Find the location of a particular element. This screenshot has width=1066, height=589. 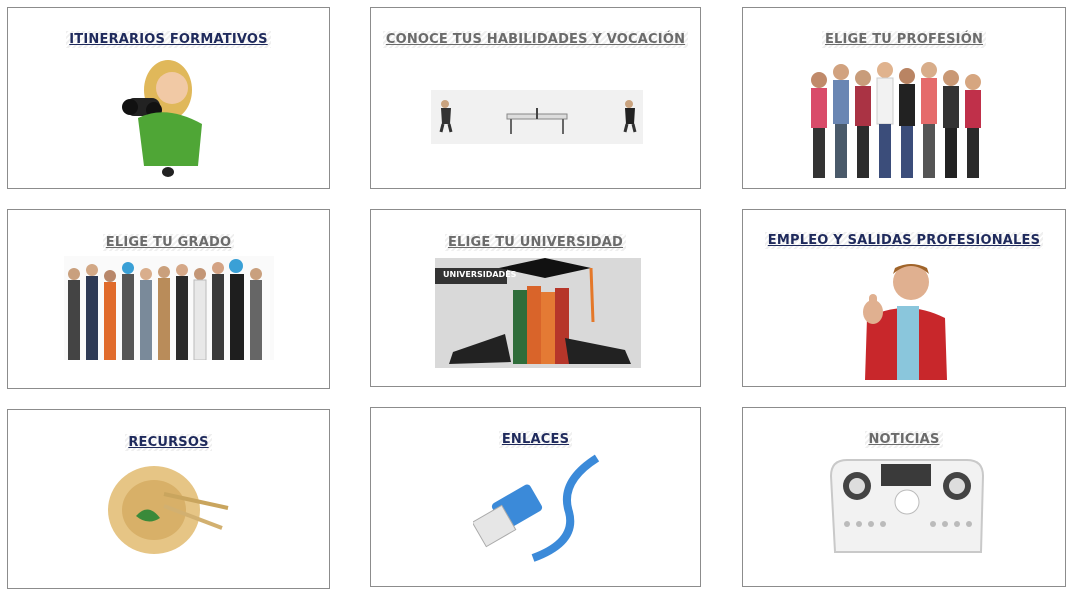

card-title: ELIGE TU UNIVERSIDAD is located at coordinates (535, 242).